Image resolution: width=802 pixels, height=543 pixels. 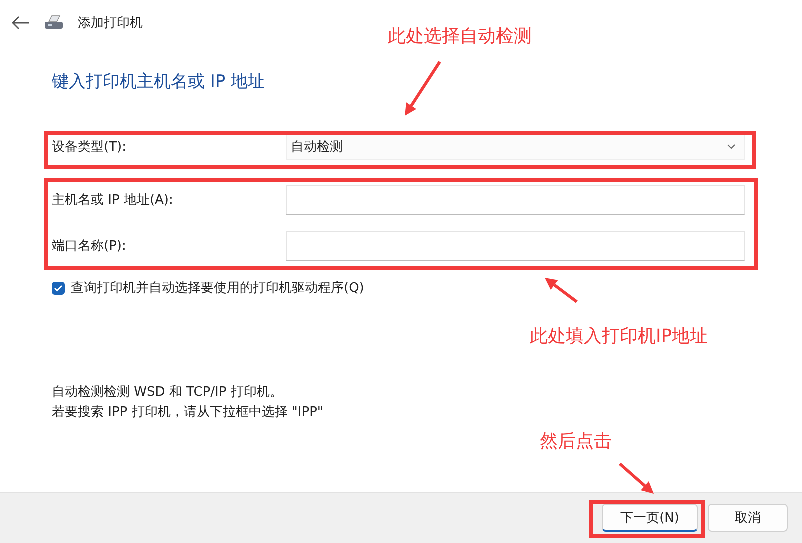 I want to click on next-button: 下一页(N), so click(x=650, y=518).